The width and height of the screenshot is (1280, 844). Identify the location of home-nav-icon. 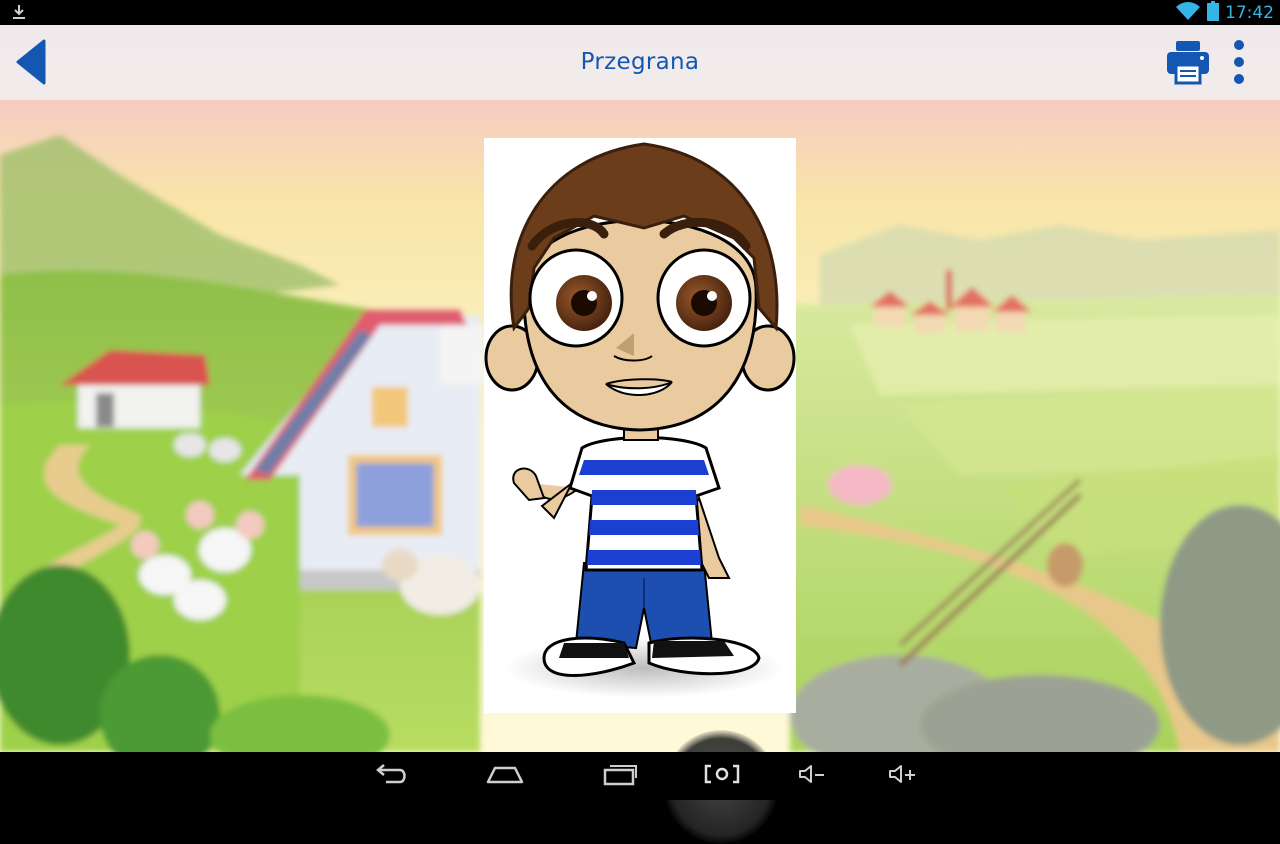
(505, 776).